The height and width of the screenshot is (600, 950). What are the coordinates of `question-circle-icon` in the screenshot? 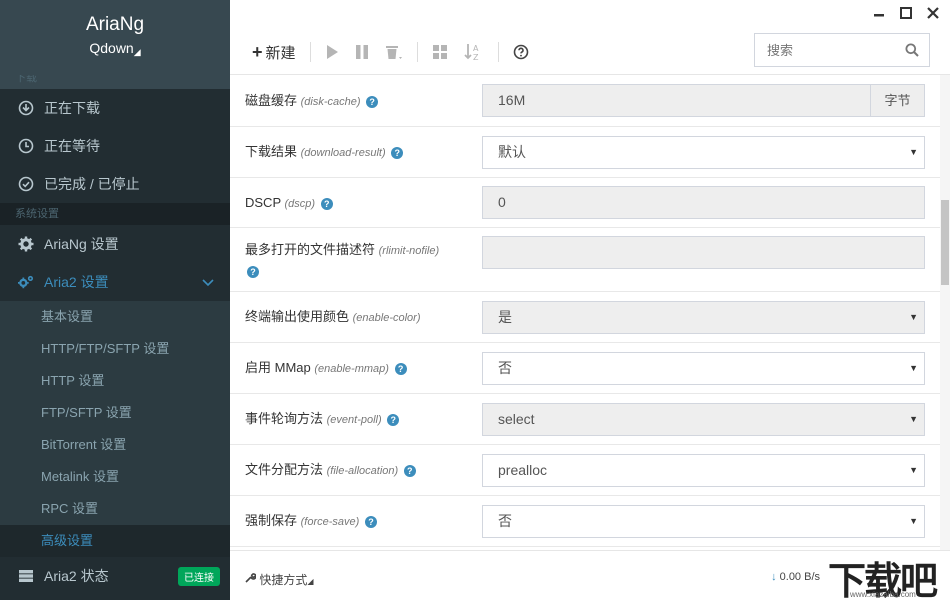 It's located at (520, 52).